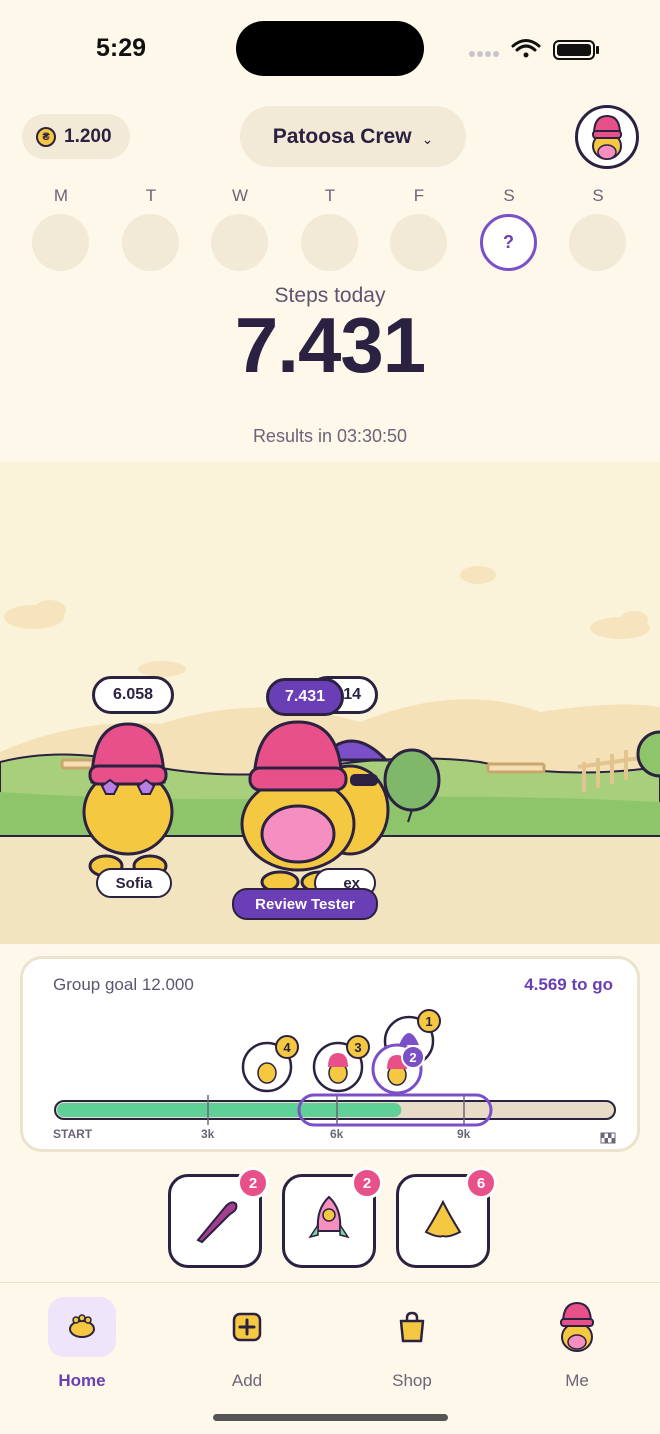 This screenshot has height=1434, width=660. What do you see at coordinates (287, 1047) in the screenshot?
I see `rank-4-label: 4` at bounding box center [287, 1047].